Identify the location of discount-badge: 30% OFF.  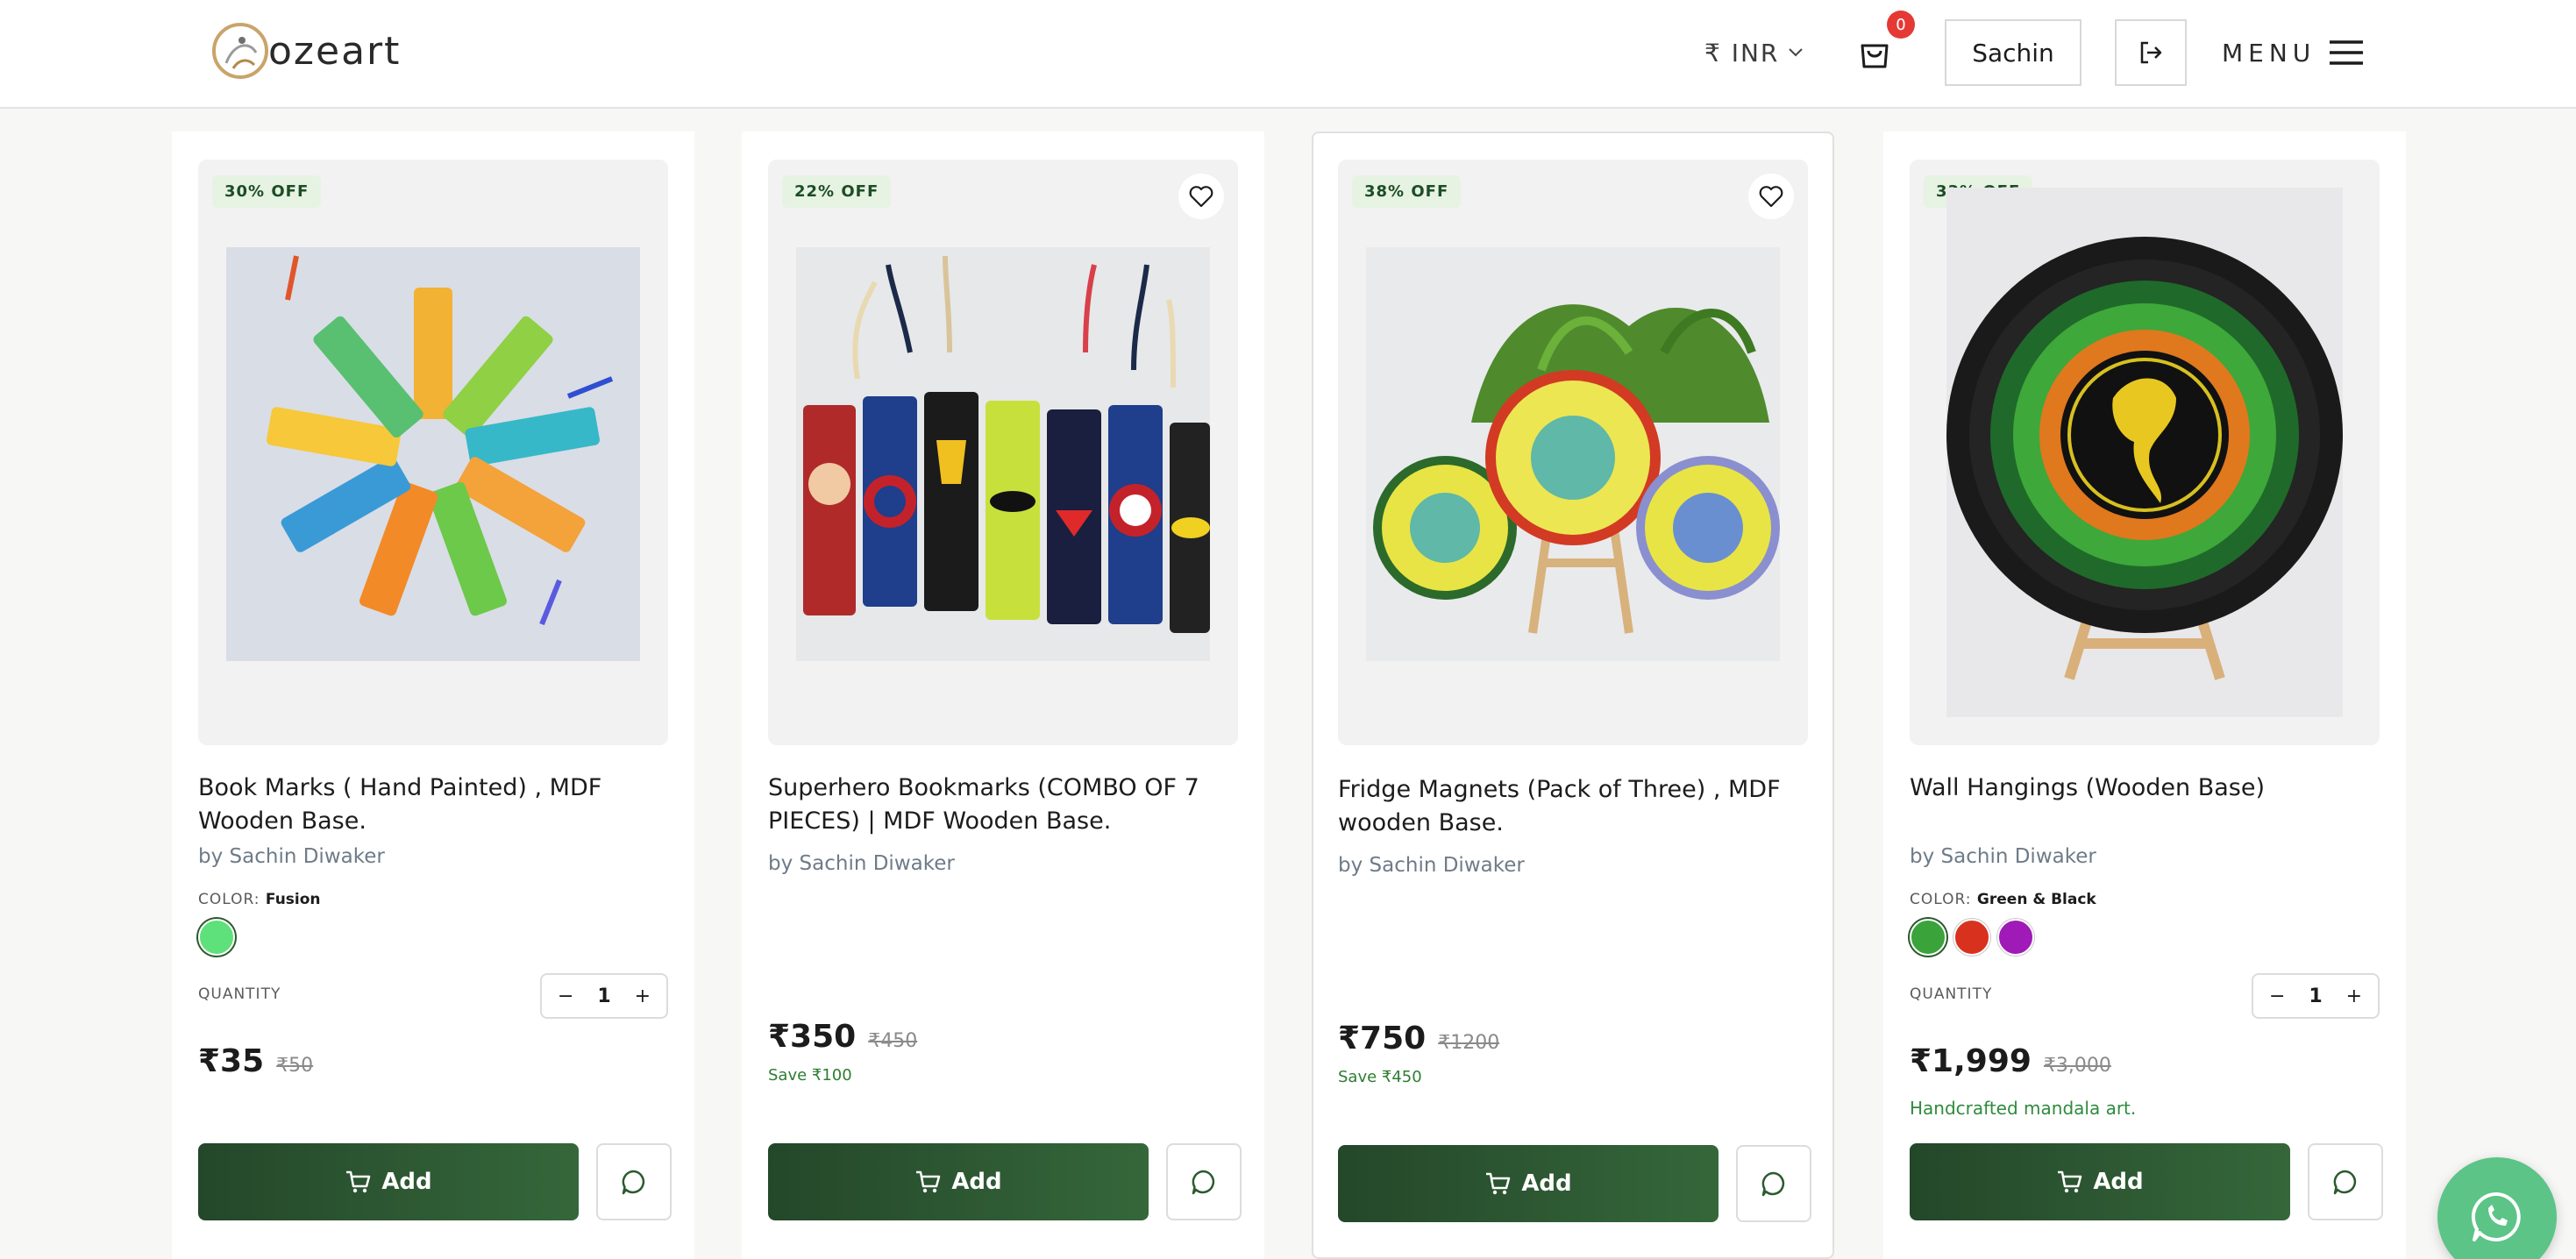
(267, 191).